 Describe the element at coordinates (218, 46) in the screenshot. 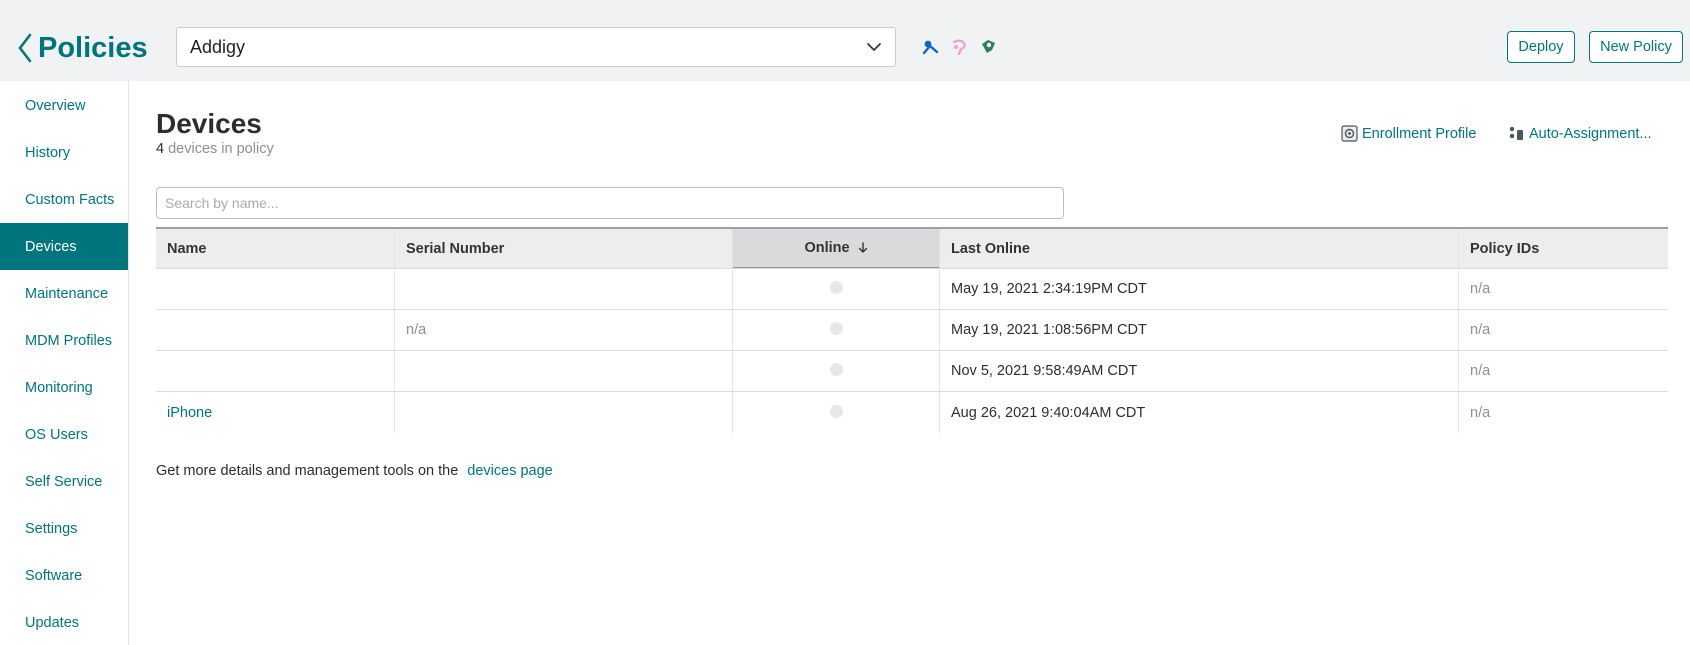

I see `organization-select-value: Addigy` at that location.